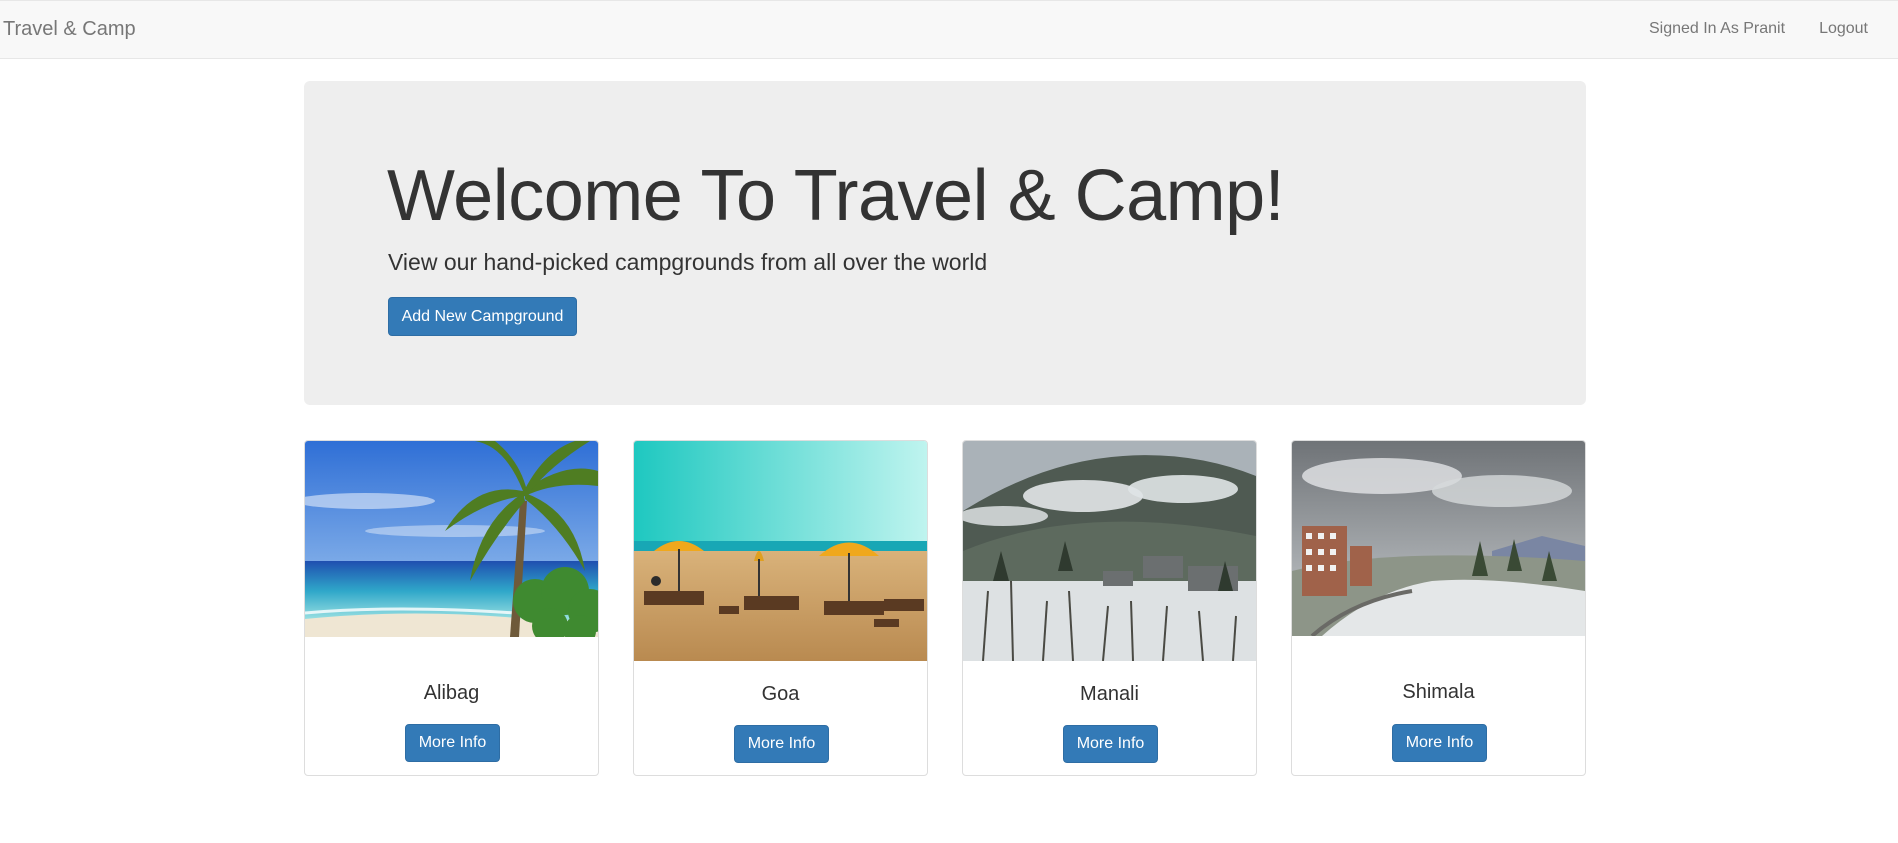 The width and height of the screenshot is (1898, 843). I want to click on campground-card-goa: Goa More Info, so click(780, 608).